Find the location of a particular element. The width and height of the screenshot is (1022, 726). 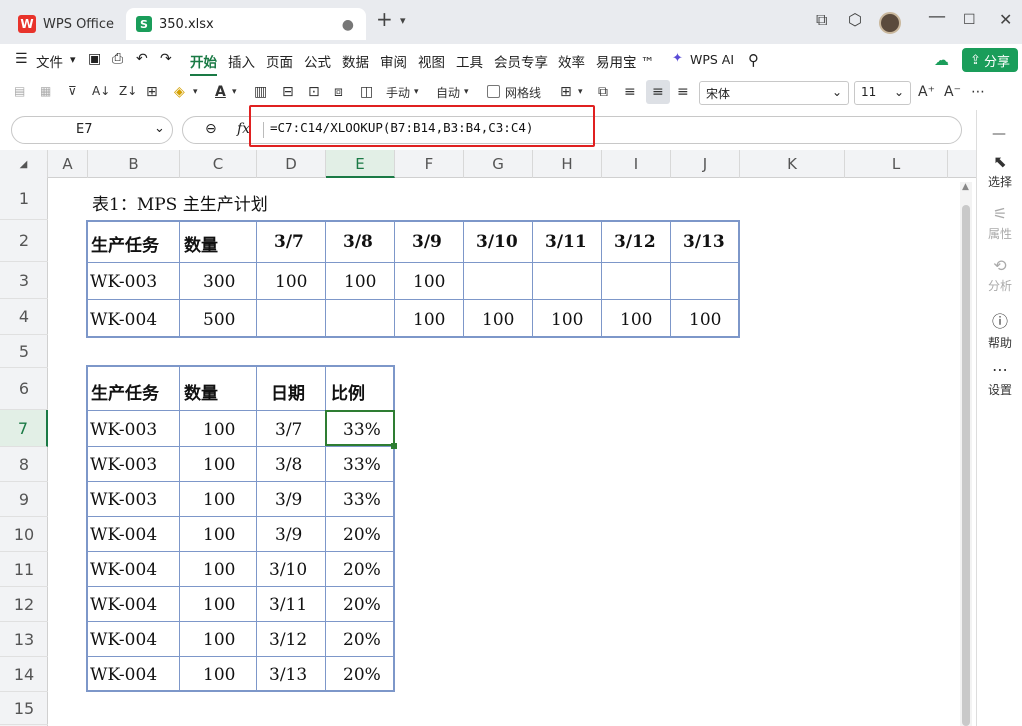

cloud-icon: ☁ is located at coordinates (941, 60).